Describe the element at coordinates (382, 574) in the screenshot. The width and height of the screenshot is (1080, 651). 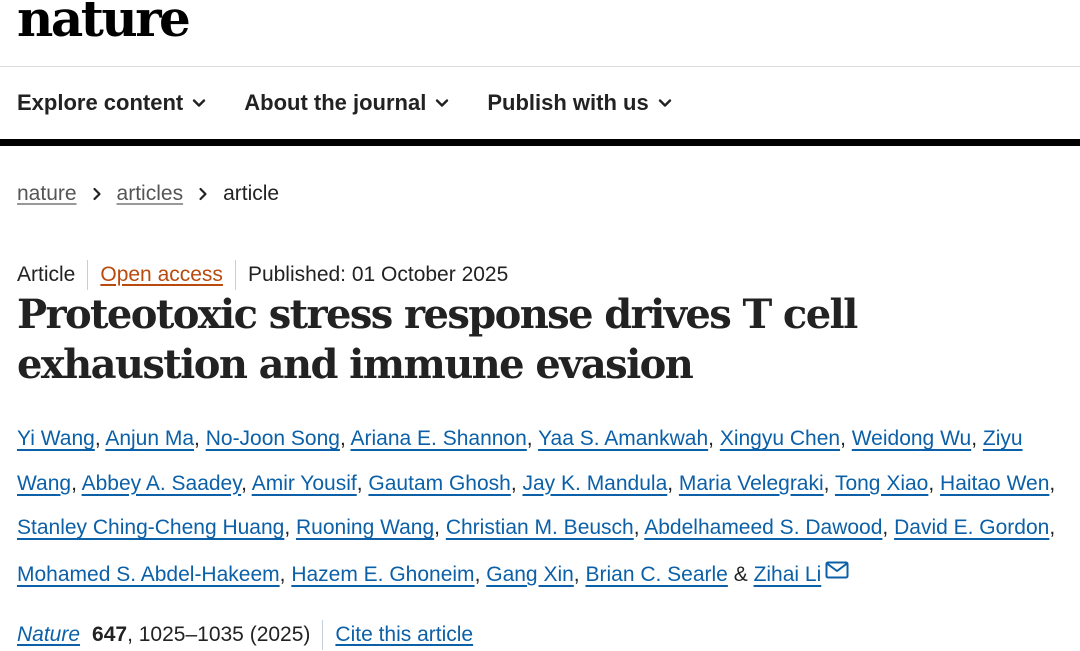
I see `author-link: Hazem E. Ghoneim` at that location.